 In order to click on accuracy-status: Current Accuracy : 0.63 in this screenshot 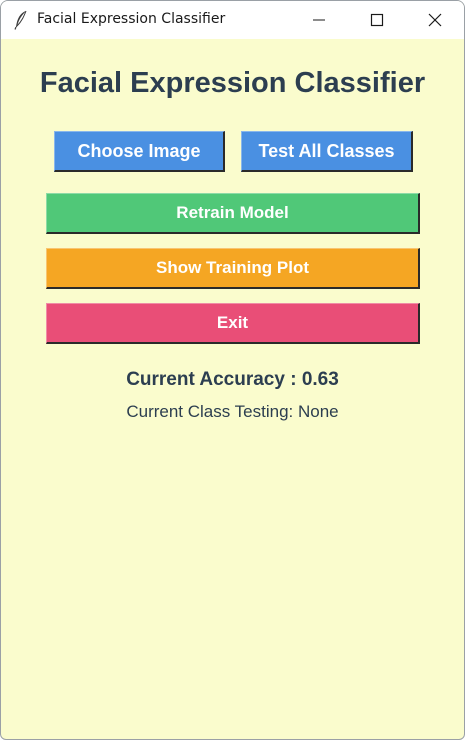, I will do `click(232, 379)`.